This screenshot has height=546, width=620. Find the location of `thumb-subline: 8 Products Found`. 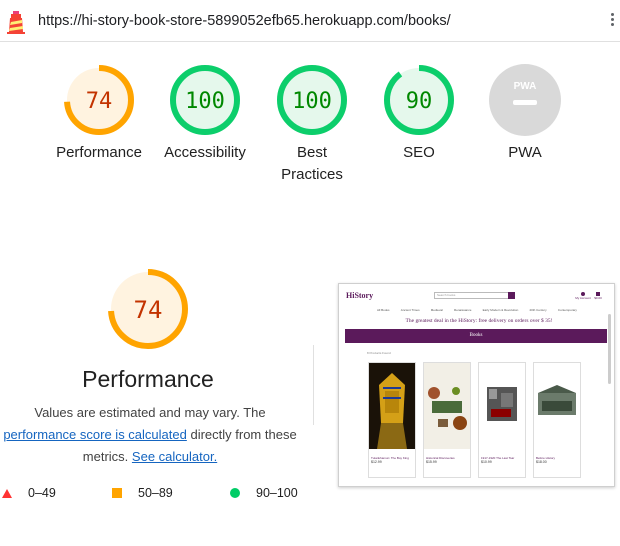

thumb-subline: 8 Products Found is located at coordinates (379, 353).